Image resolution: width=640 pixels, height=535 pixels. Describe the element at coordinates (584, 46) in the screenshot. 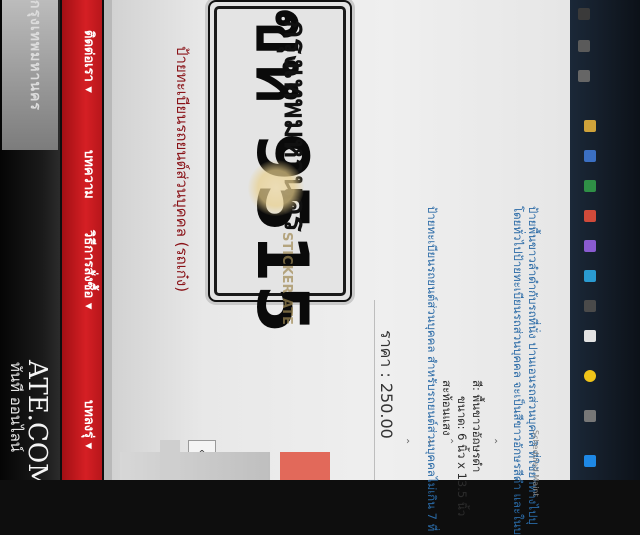

I see `network-icon` at that location.